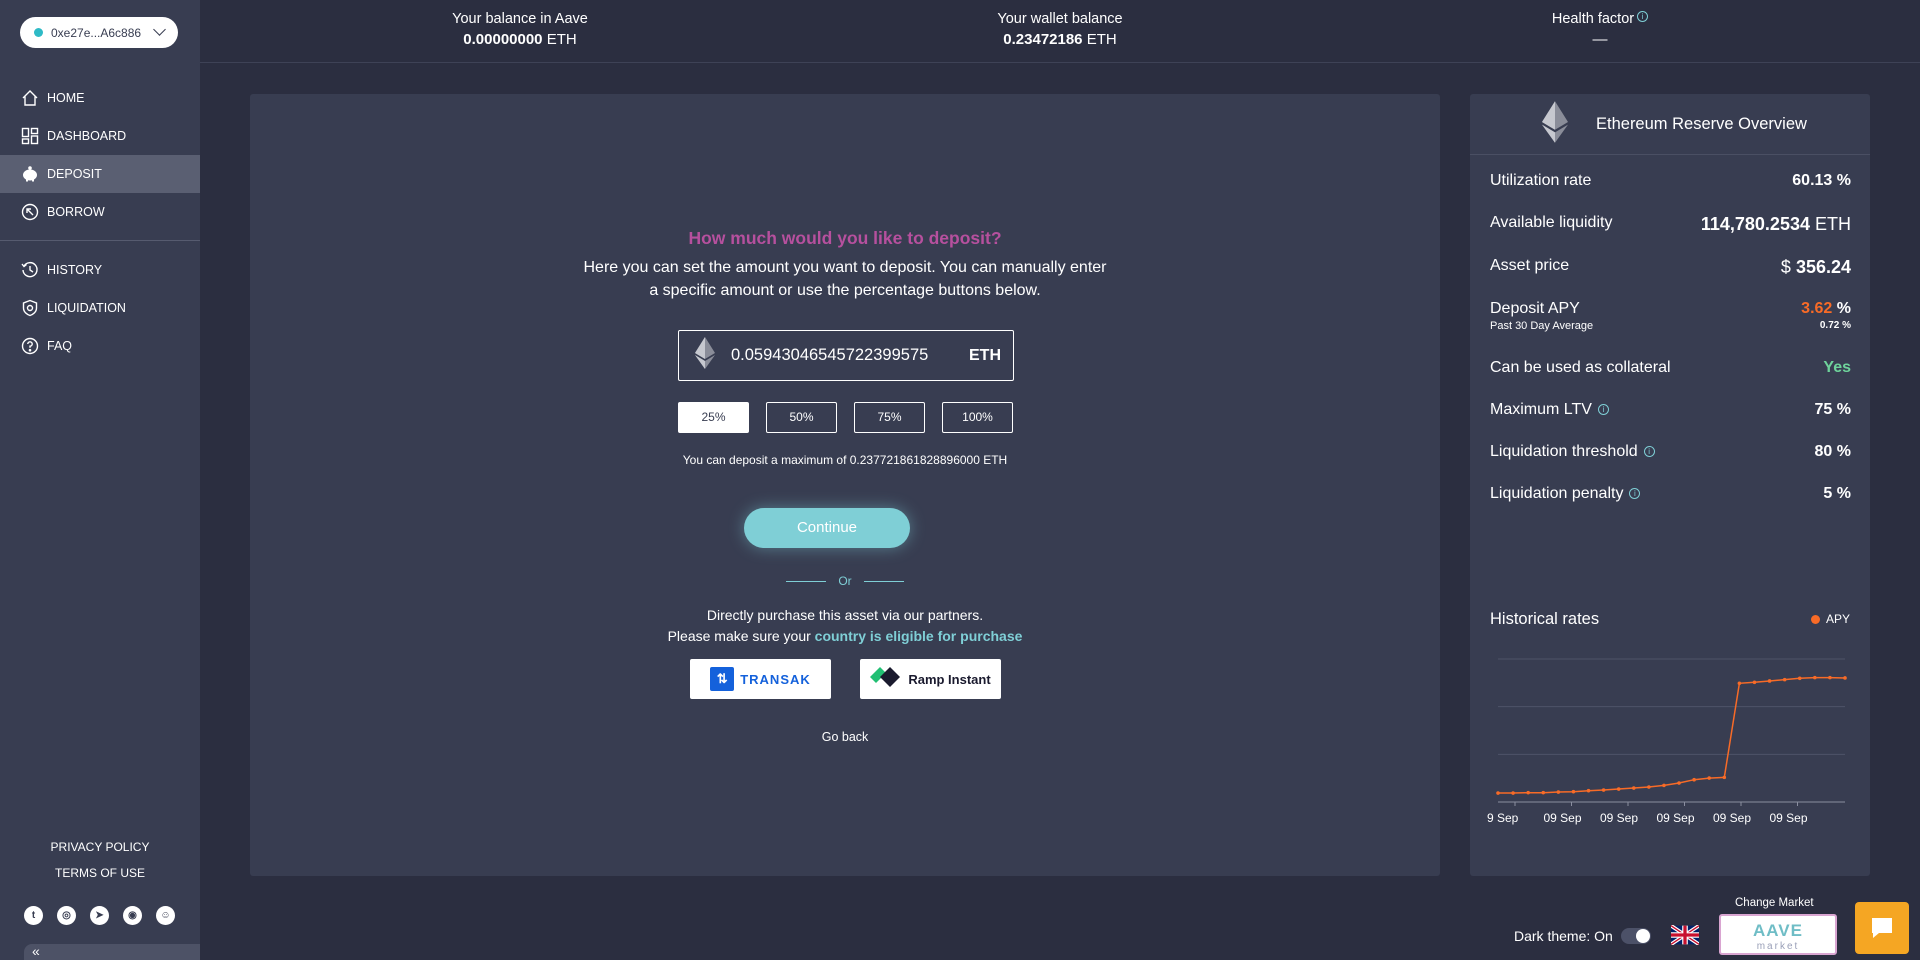 The height and width of the screenshot is (960, 1920). Describe the element at coordinates (1545, 619) in the screenshot. I see `historical-rates-title: Historical rates` at that location.